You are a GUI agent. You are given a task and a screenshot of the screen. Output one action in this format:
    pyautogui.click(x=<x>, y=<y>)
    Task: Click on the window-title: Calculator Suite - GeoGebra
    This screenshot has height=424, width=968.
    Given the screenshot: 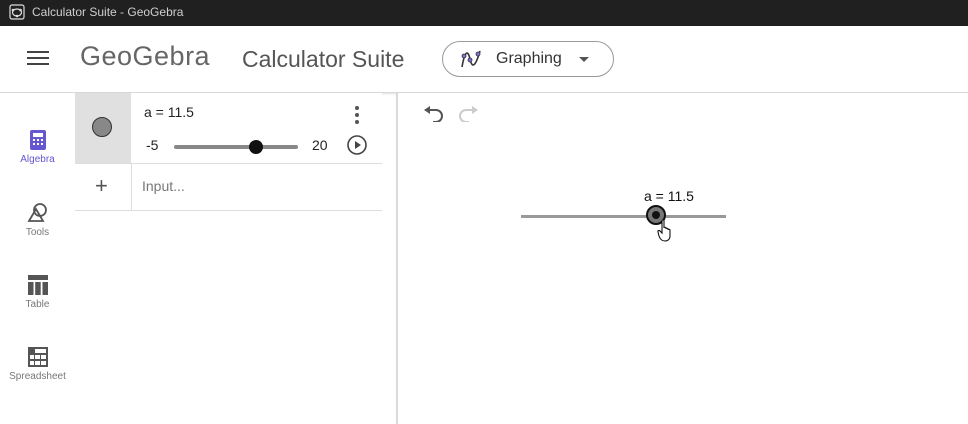 What is the action you would take?
    pyautogui.click(x=108, y=12)
    